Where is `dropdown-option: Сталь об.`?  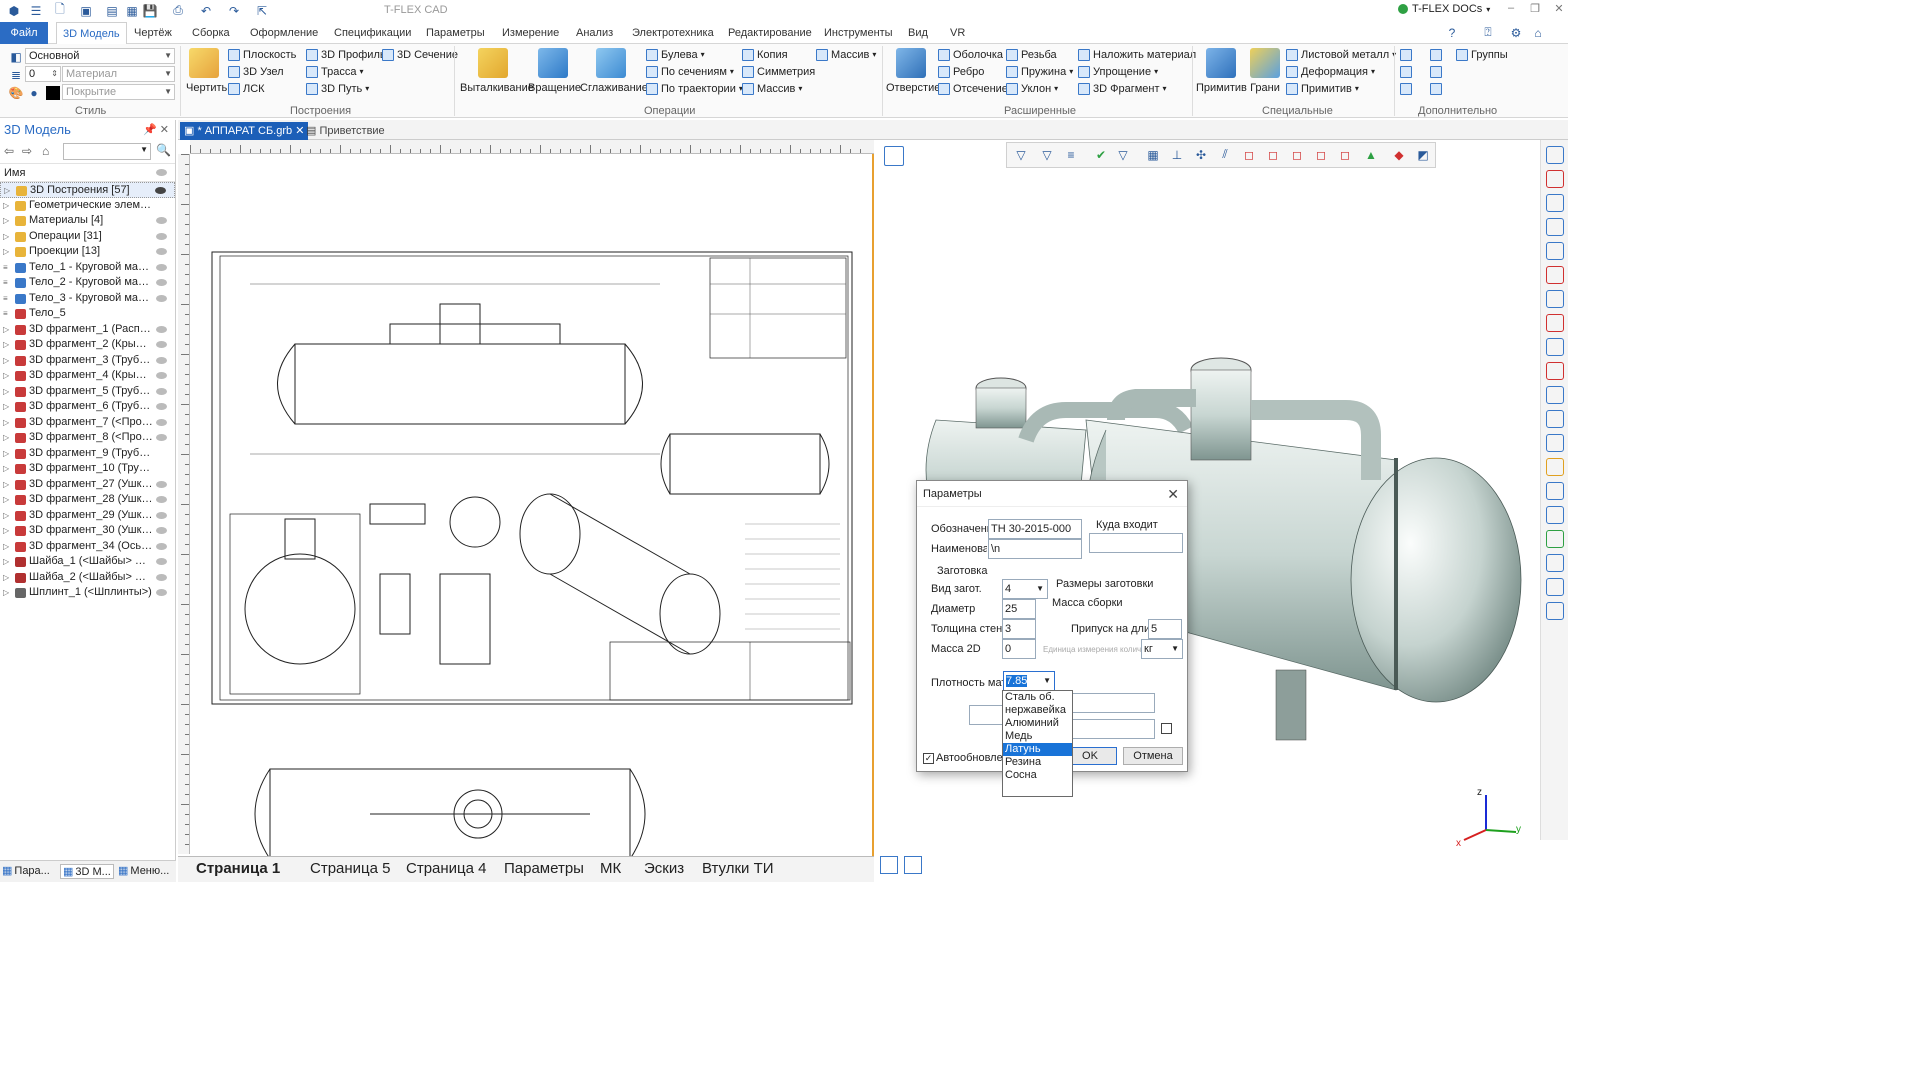
dropdown-option: Сталь об. is located at coordinates (1037, 697).